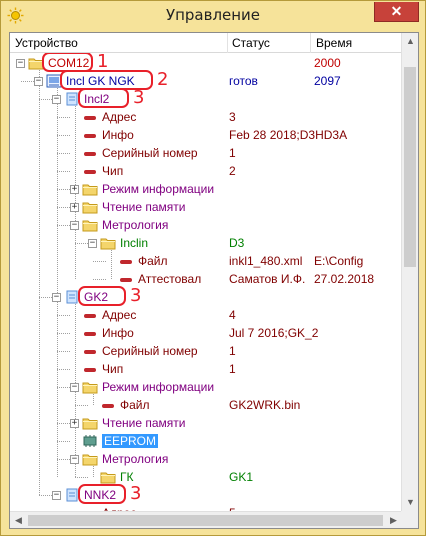  I want to click on row-status: 2, so click(232, 171).